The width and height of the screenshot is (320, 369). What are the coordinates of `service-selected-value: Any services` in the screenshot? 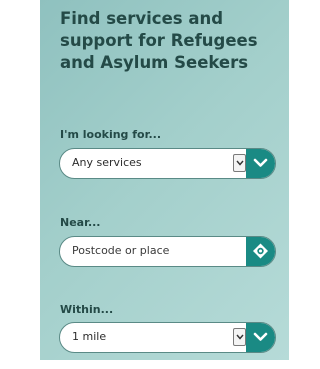 It's located at (107, 162).